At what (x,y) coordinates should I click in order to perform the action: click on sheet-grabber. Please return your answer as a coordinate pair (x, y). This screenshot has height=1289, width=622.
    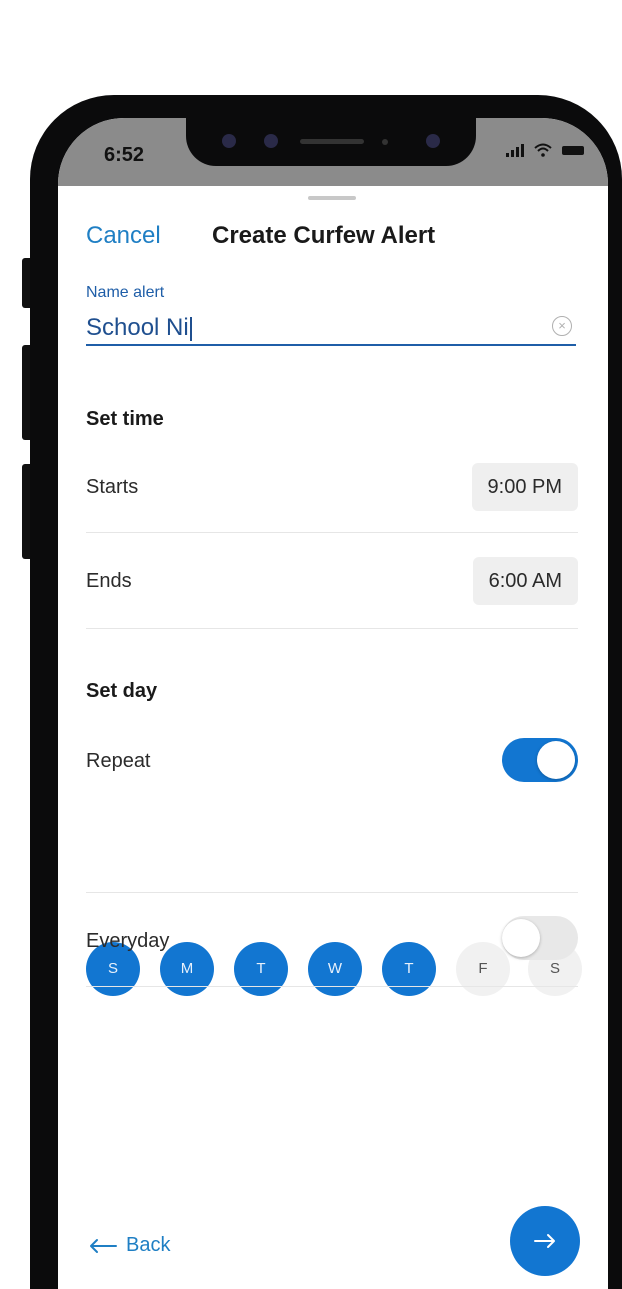
    Looking at the image, I should click on (332, 198).